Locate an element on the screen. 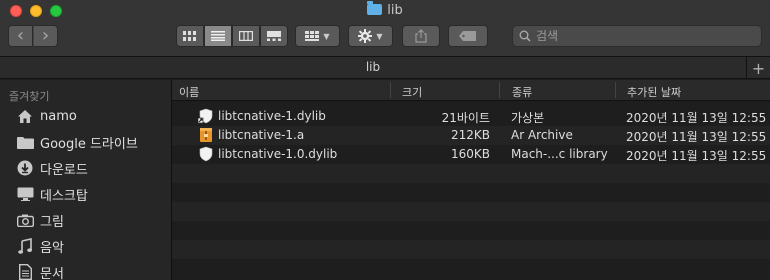 The image size is (770, 280). sidebar-item-downloads: 다운로드 is located at coordinates (52, 168).